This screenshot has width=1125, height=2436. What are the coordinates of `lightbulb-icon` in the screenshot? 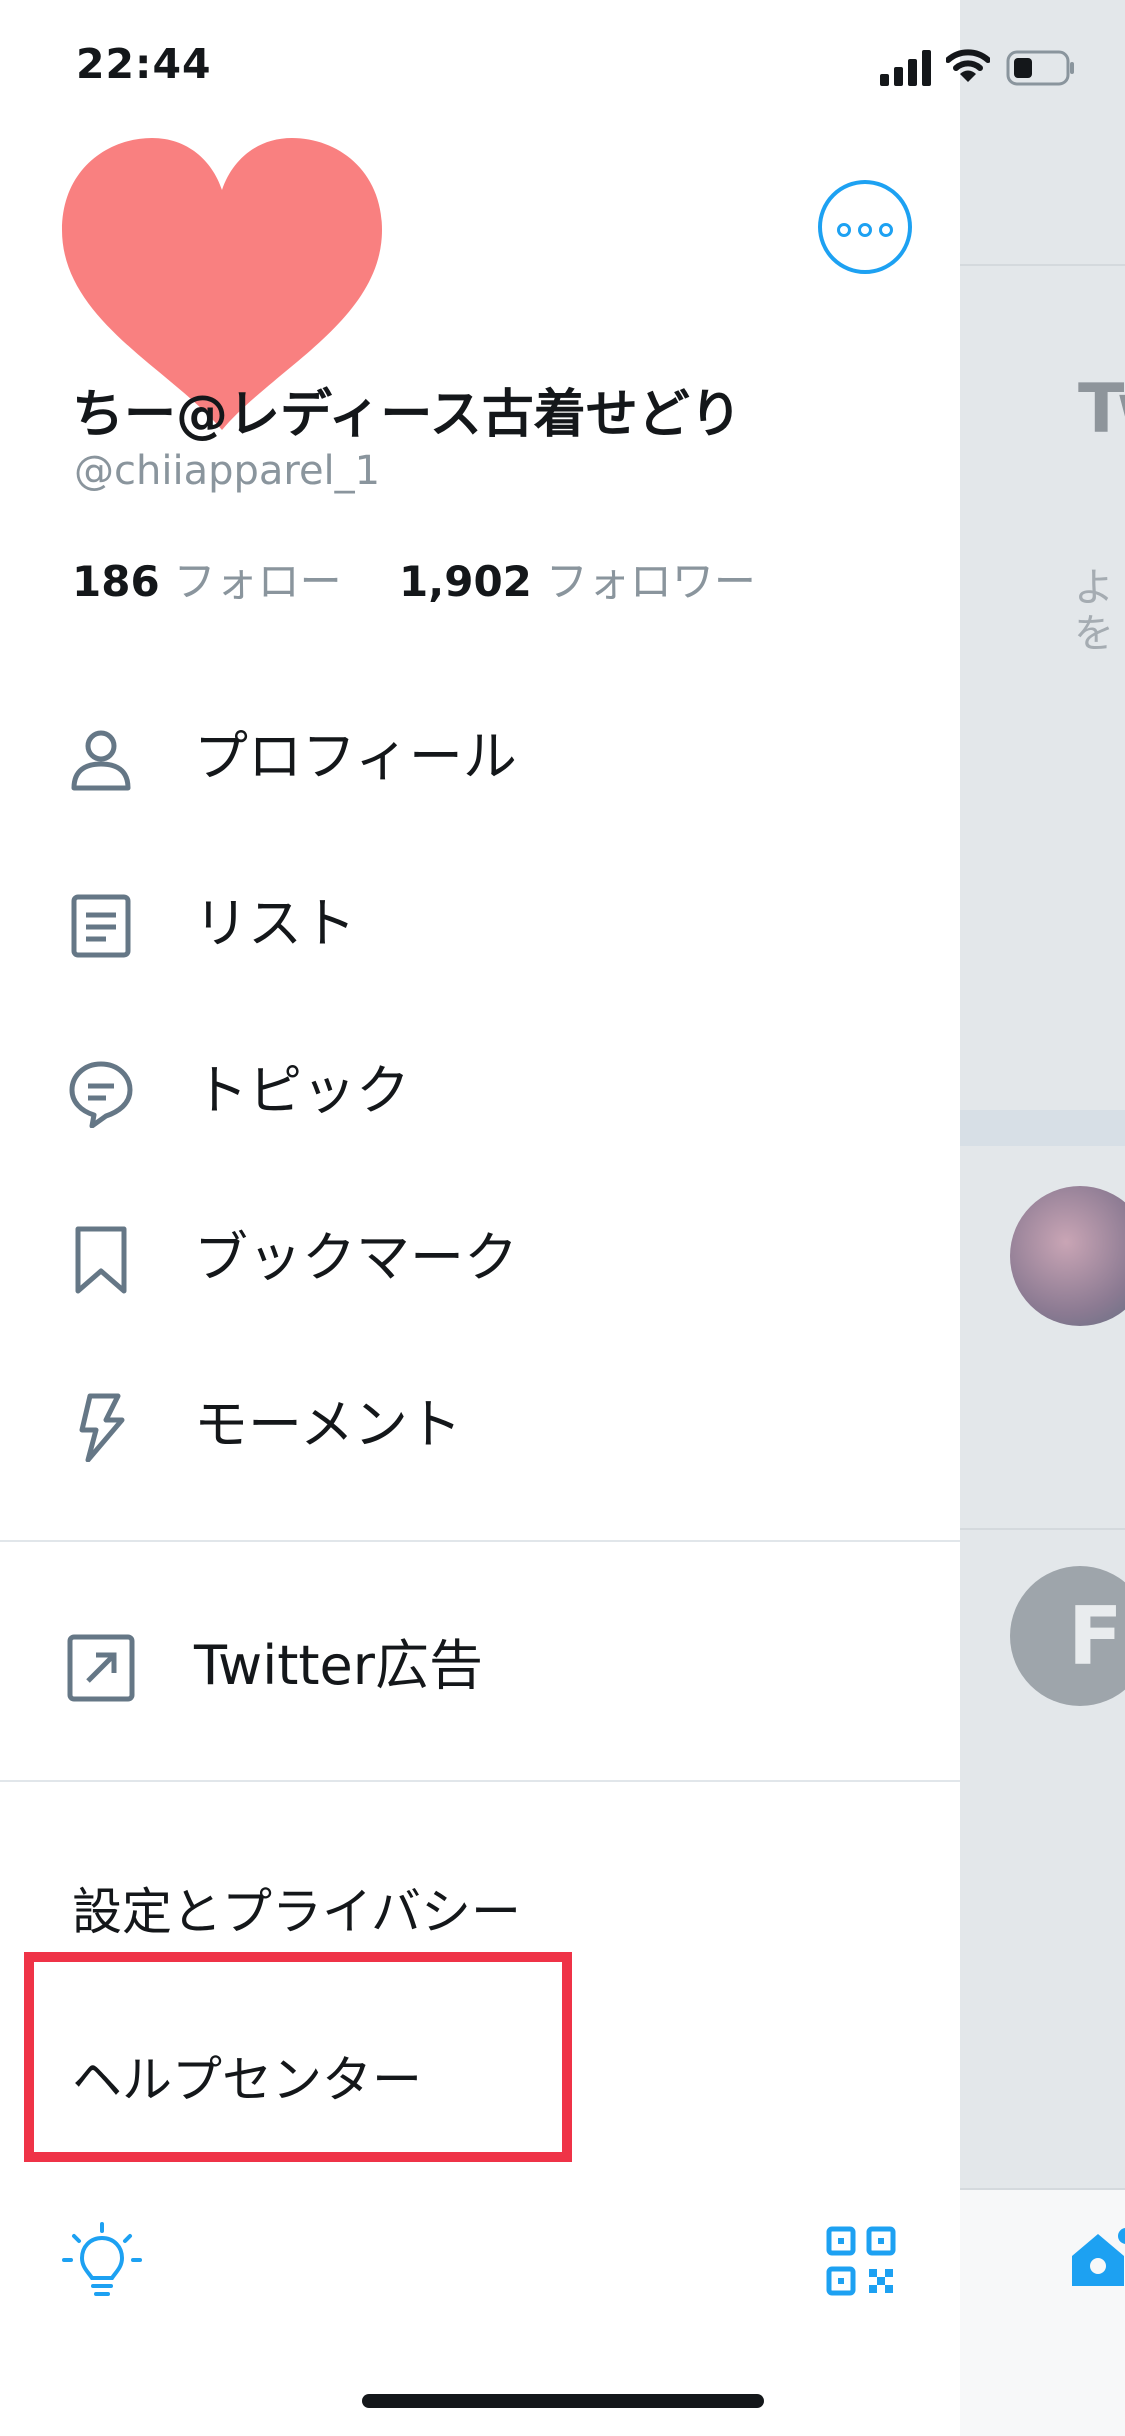 It's located at (102, 2262).